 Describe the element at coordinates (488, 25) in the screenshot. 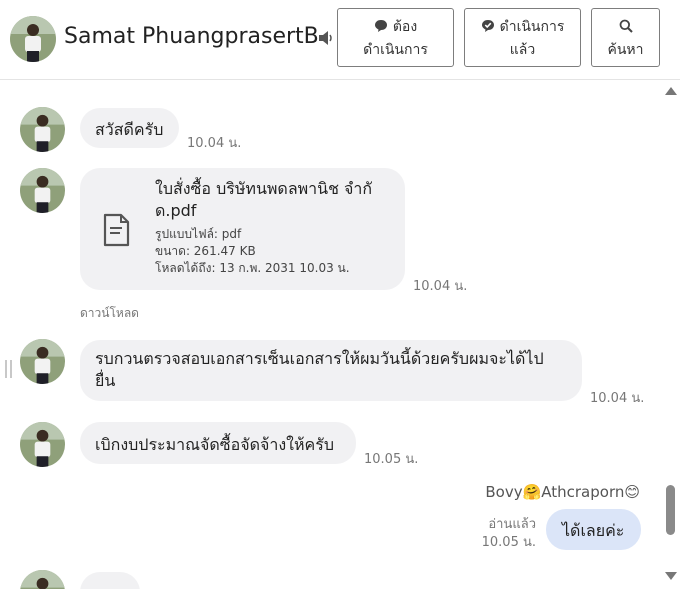

I see `check-bubble-icon` at that location.